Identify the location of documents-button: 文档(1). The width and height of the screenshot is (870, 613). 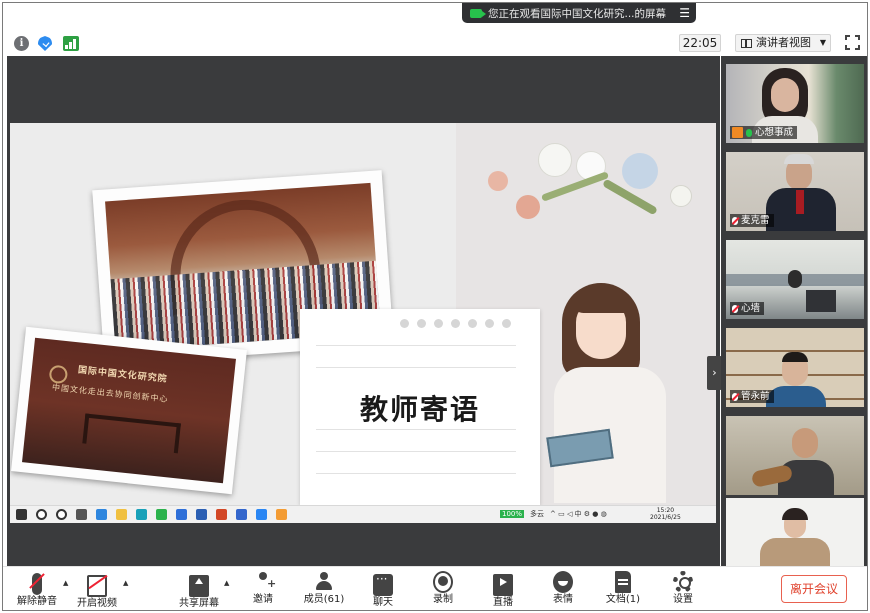
(623, 590).